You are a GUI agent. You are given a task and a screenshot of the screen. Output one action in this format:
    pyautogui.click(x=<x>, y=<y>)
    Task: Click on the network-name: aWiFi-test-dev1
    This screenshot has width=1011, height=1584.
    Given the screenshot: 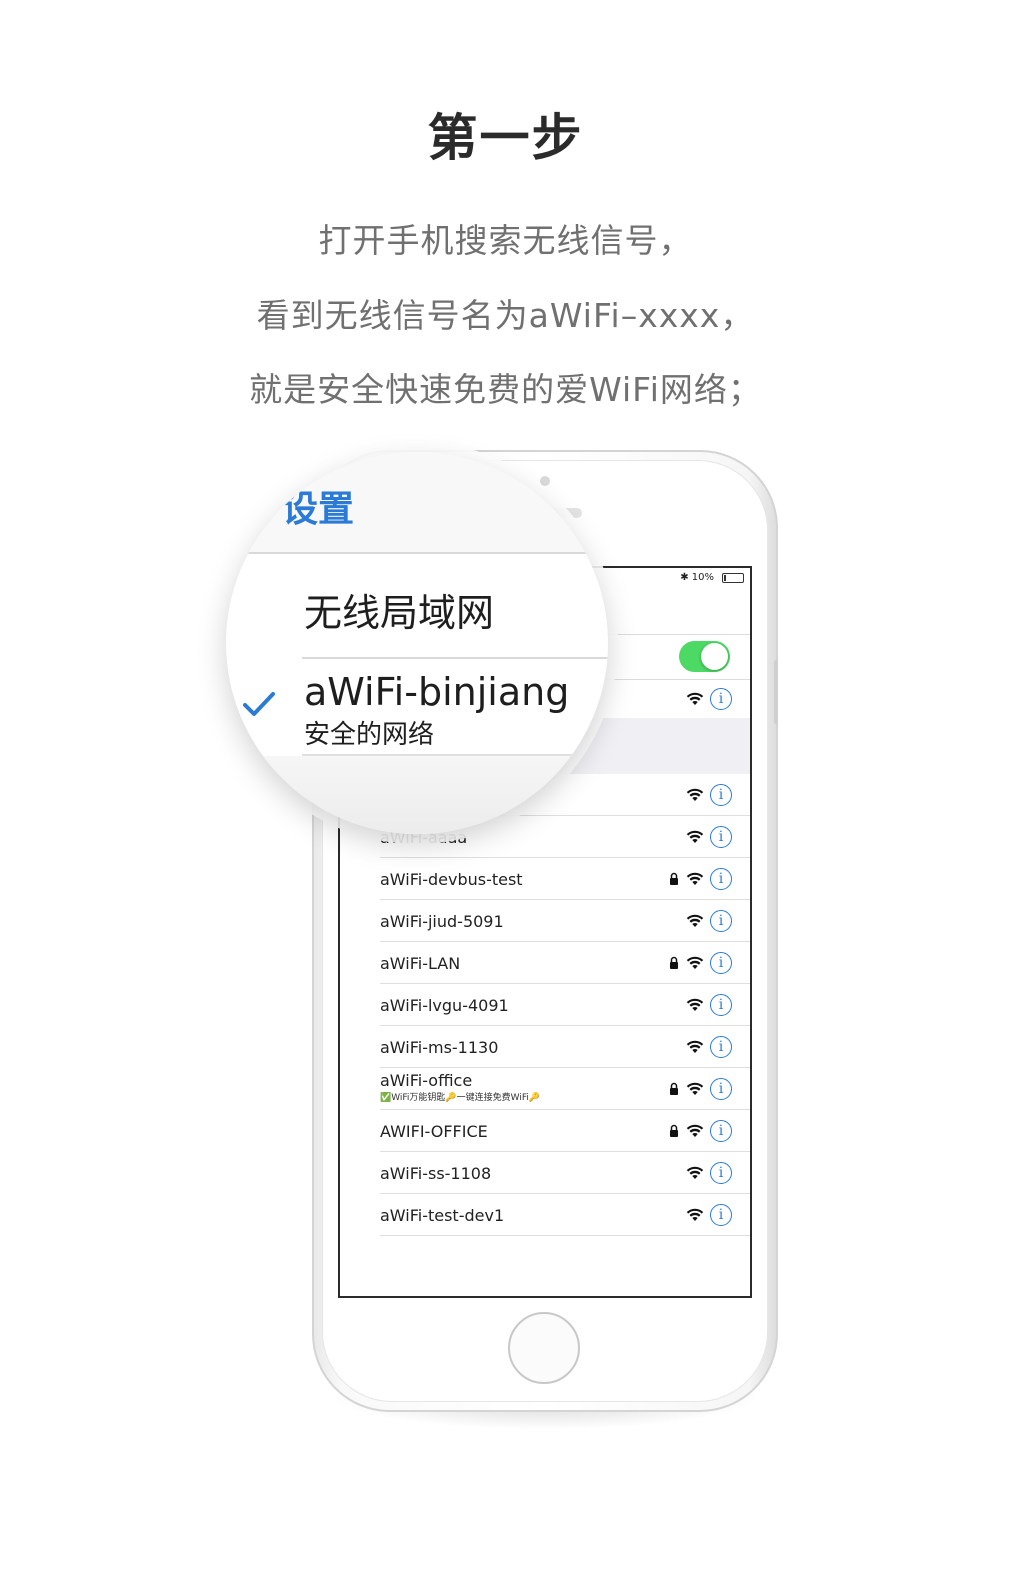 What is the action you would take?
    pyautogui.click(x=442, y=1215)
    